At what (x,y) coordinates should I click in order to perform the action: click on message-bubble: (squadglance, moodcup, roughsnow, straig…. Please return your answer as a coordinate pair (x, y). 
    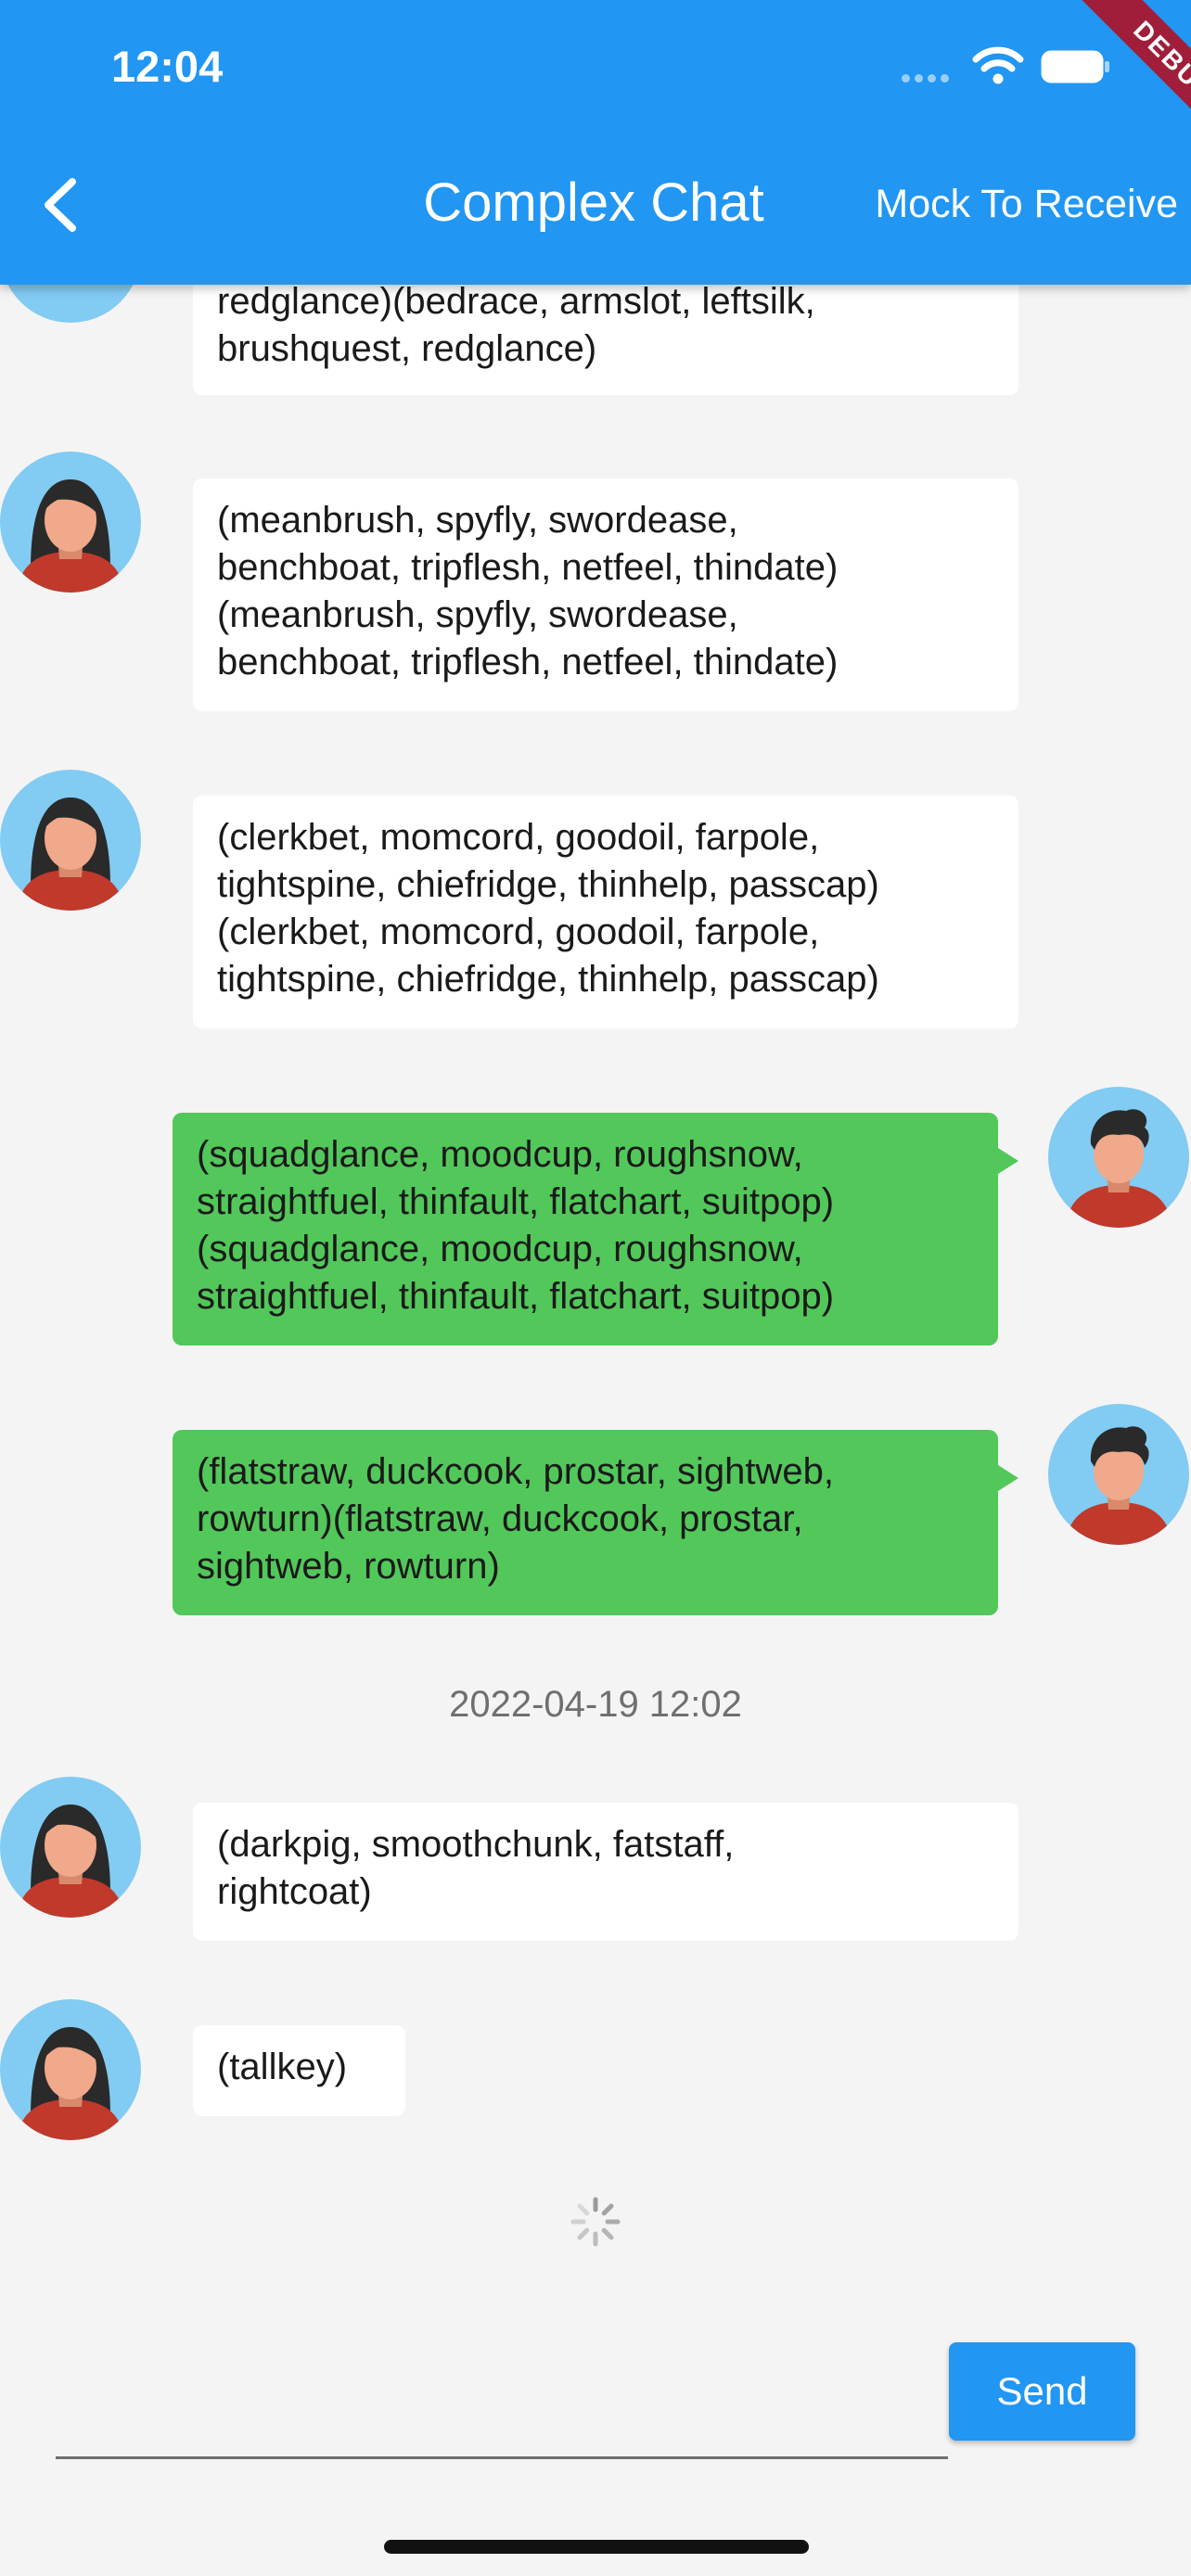
    Looking at the image, I should click on (595, 1229).